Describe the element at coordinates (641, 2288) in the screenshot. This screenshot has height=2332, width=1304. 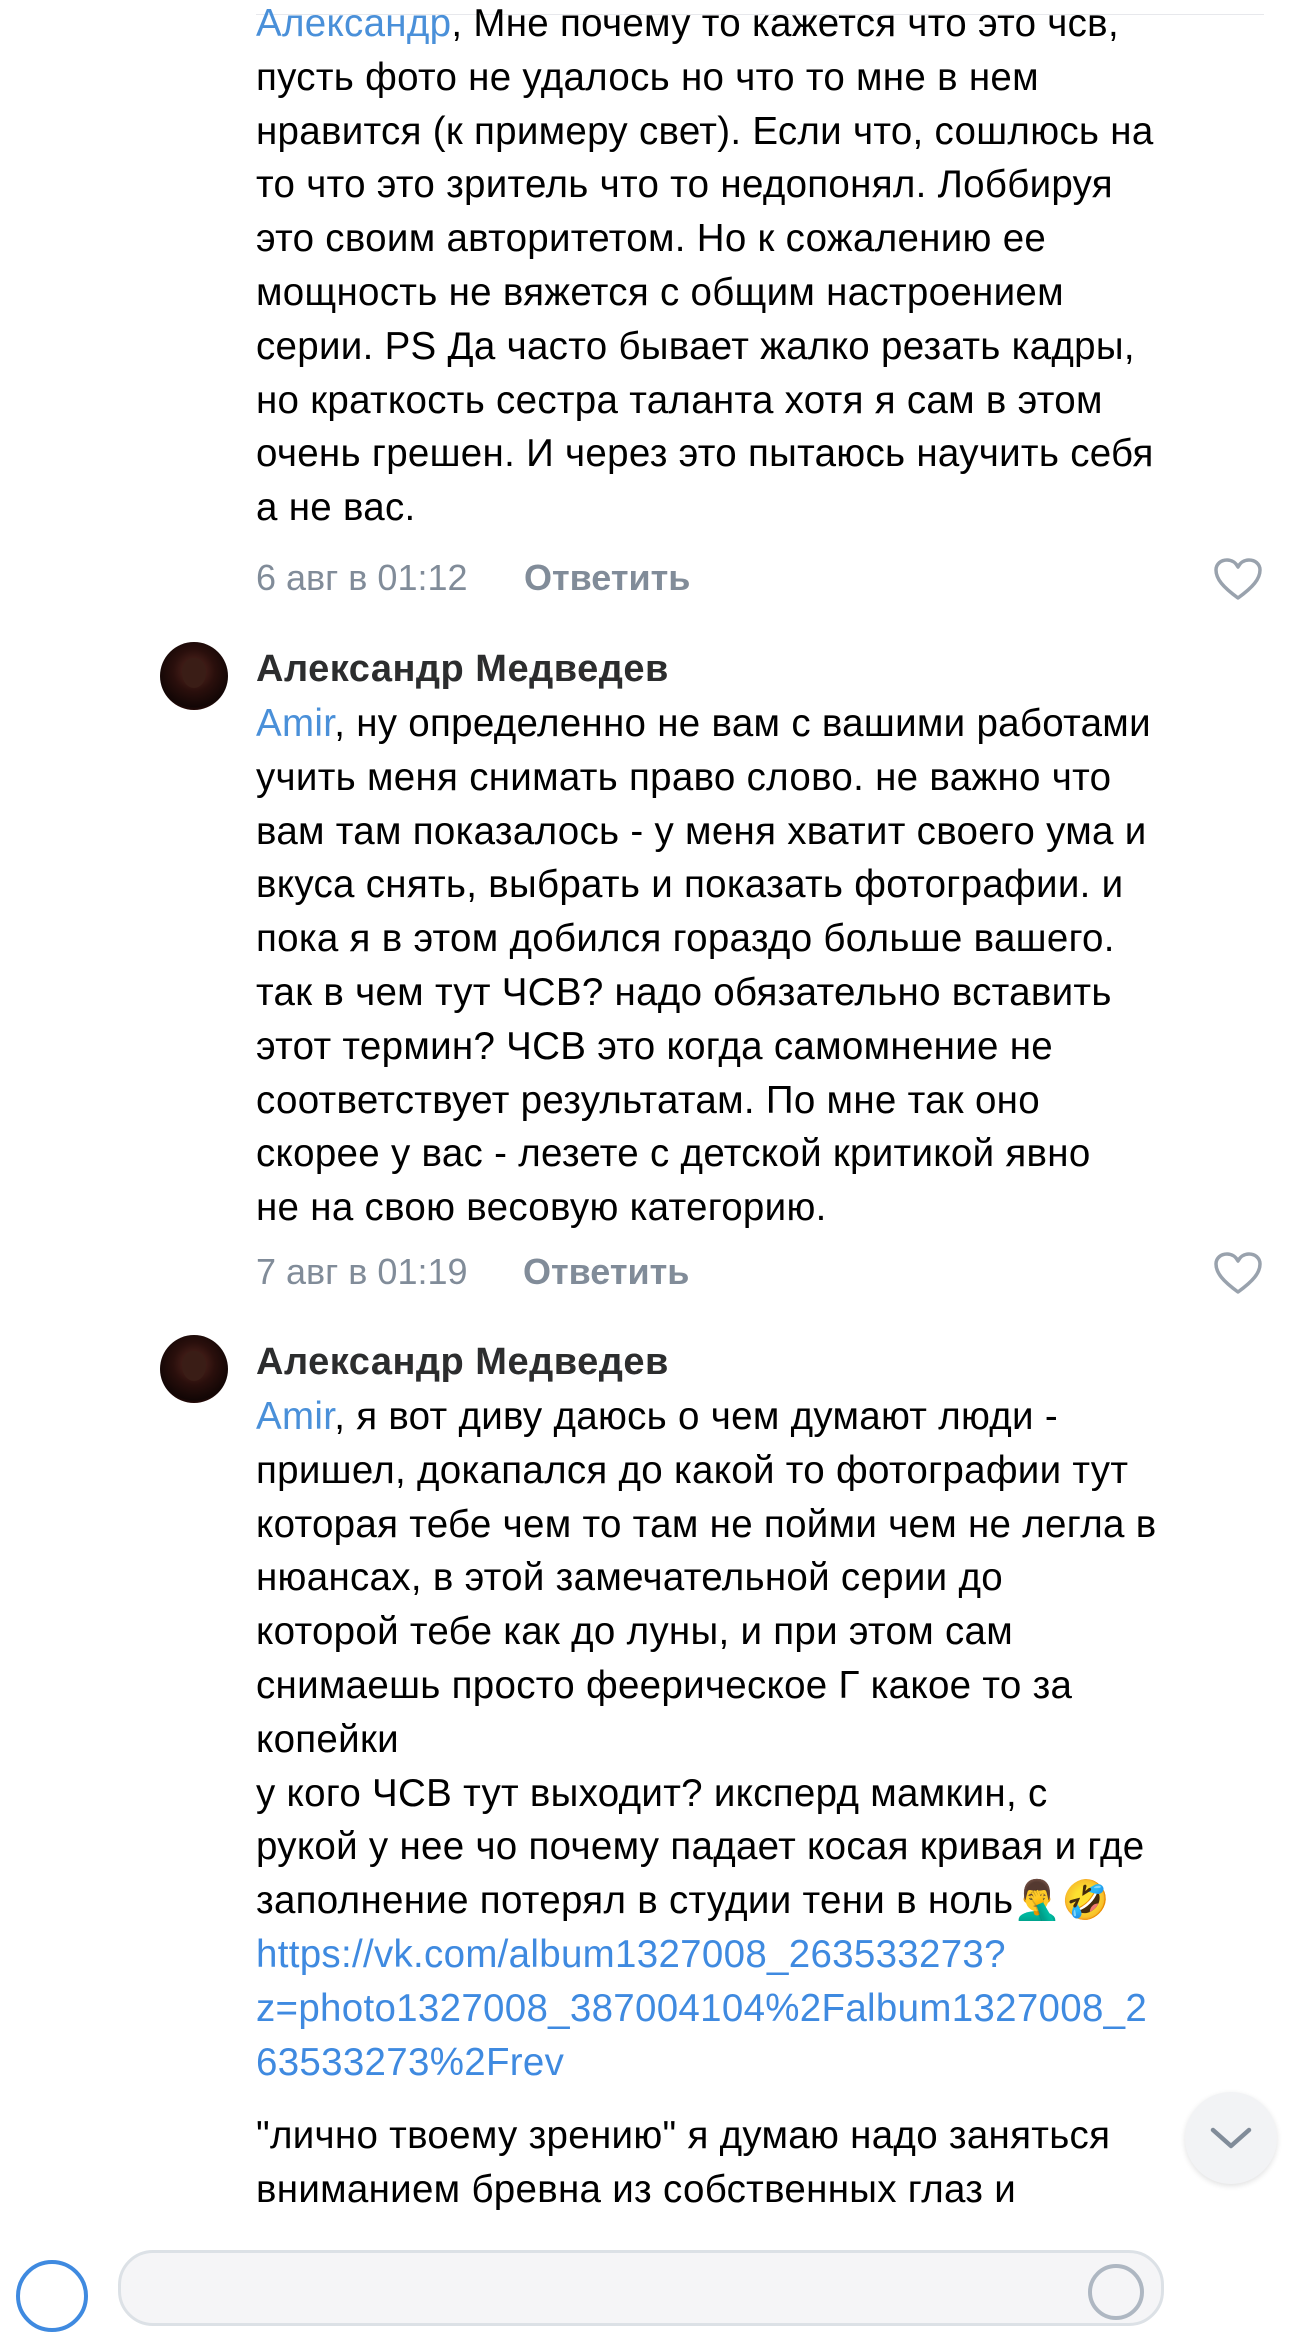
I see `comment-input` at that location.